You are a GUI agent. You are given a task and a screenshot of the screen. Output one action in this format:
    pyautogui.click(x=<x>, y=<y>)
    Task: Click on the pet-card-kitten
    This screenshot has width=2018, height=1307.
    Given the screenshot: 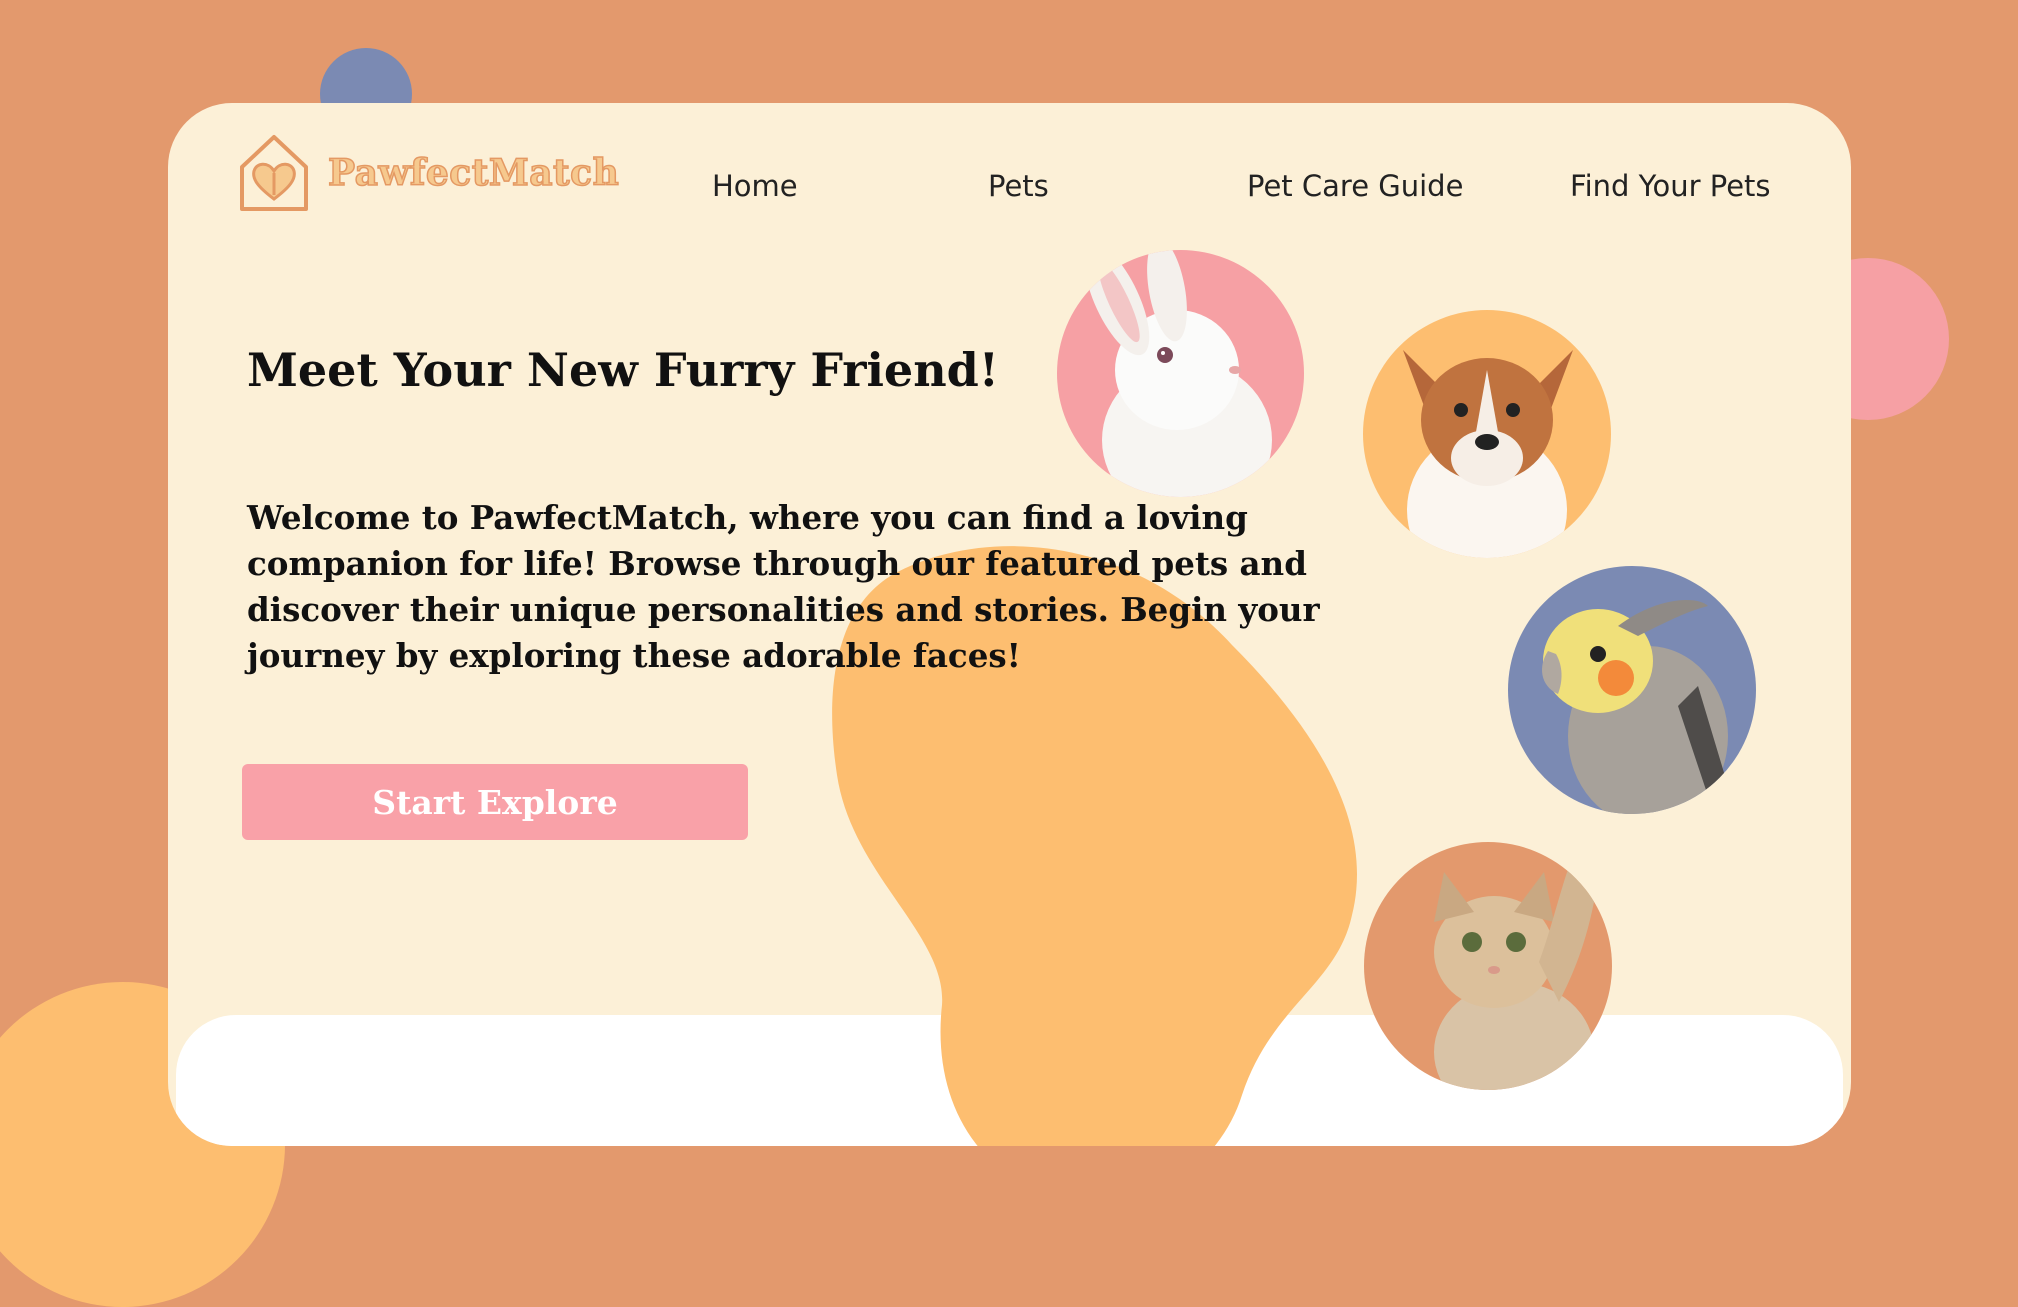 What is the action you would take?
    pyautogui.click(x=1488, y=966)
    